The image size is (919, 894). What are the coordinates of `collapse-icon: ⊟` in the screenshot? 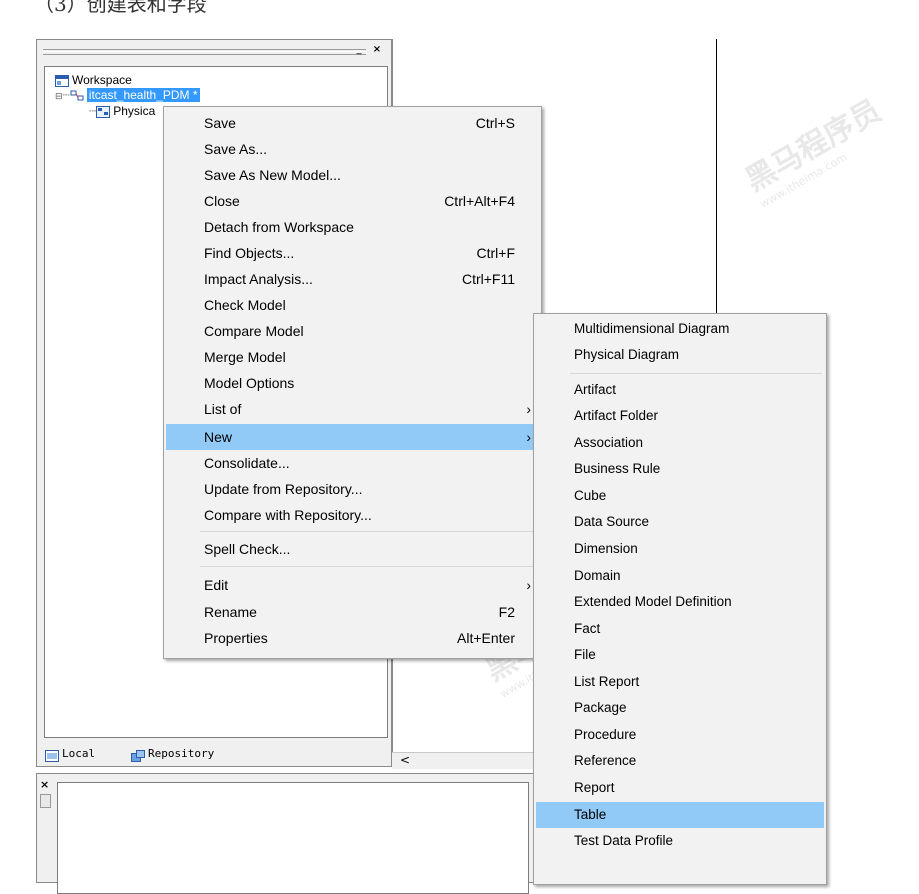 It's located at (59, 96).